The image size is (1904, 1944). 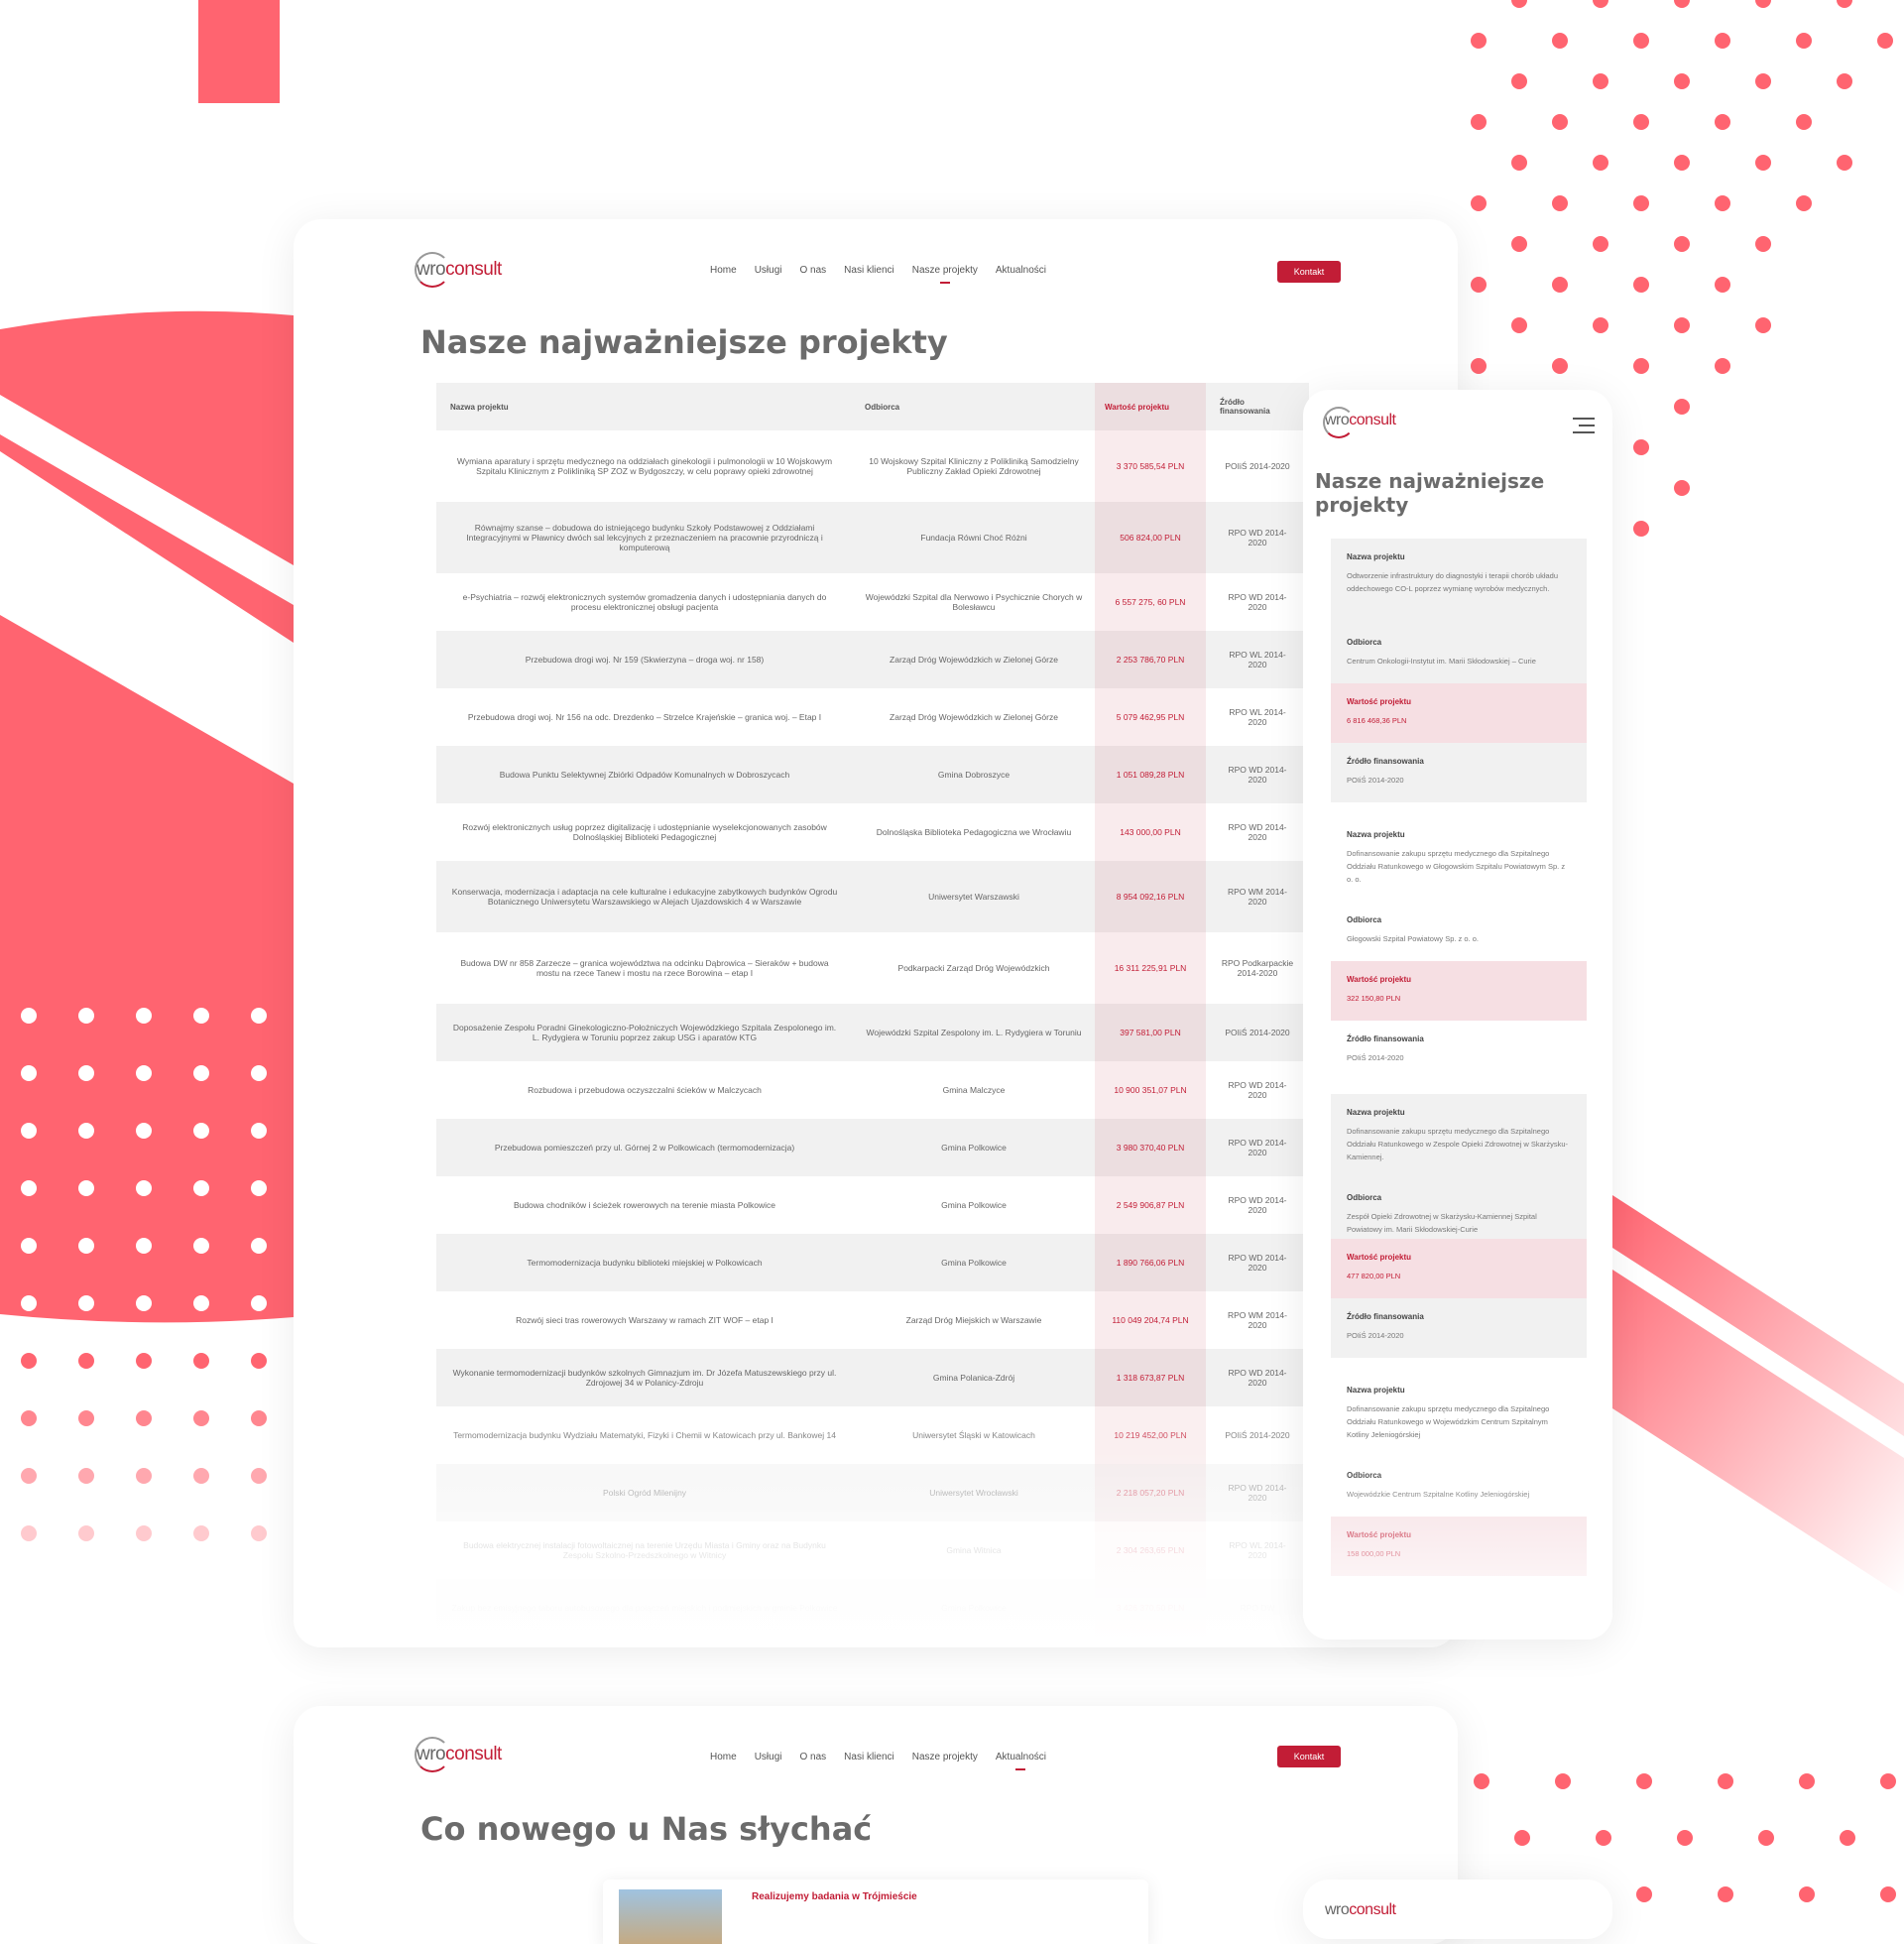 What do you see at coordinates (1309, 272) in the screenshot?
I see `kontakt-button: Kontakt` at bounding box center [1309, 272].